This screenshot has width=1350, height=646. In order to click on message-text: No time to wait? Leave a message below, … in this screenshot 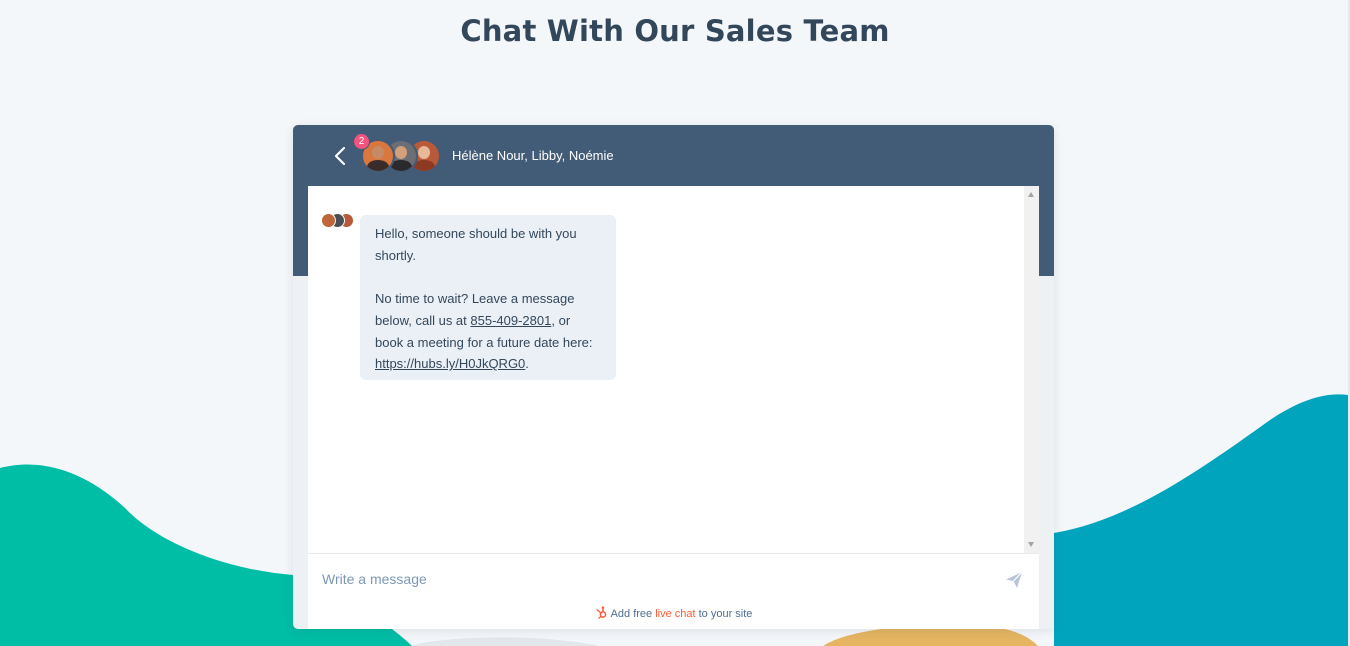, I will do `click(484, 331)`.